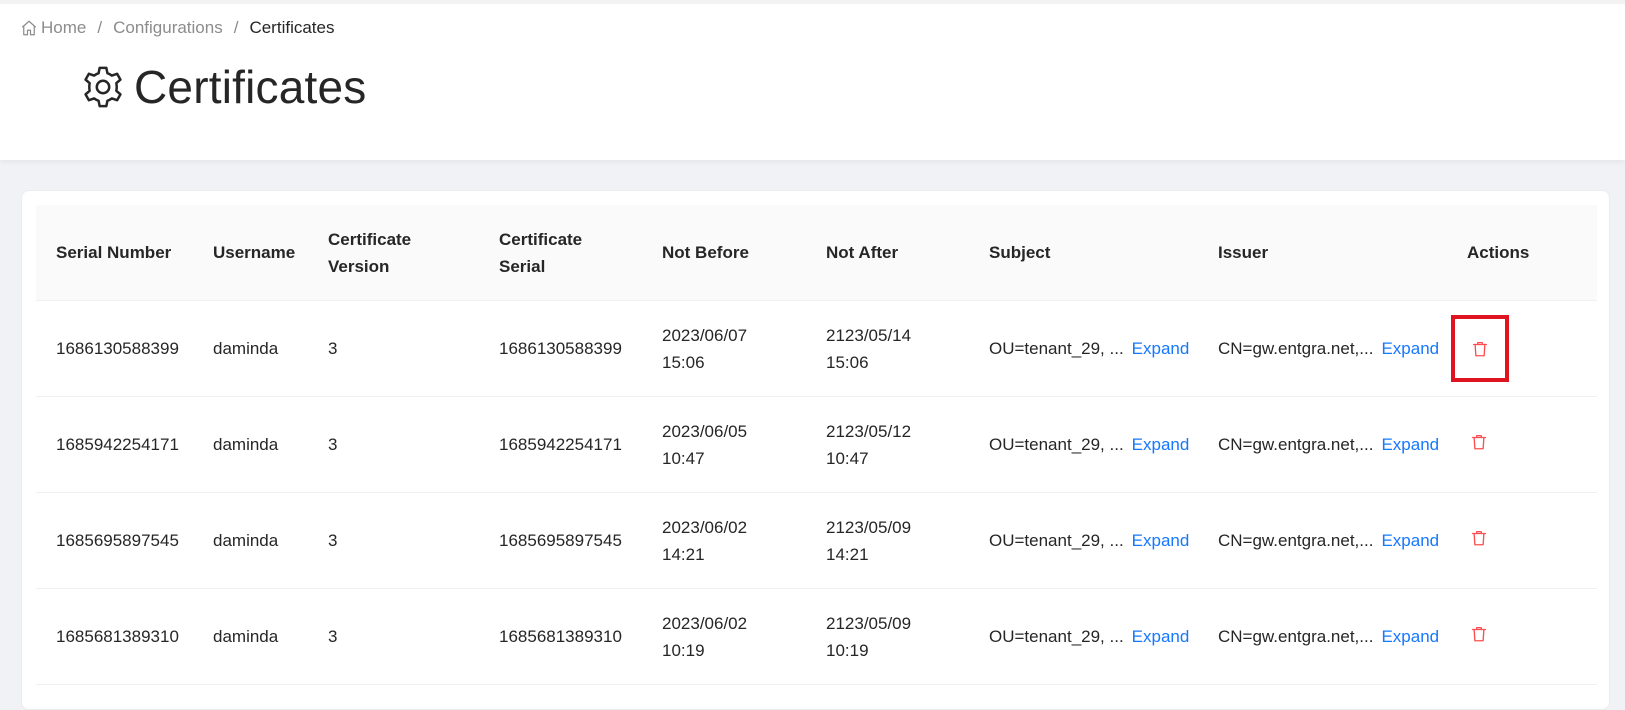 The image size is (1625, 710). What do you see at coordinates (292, 27) in the screenshot?
I see `breadcrumb-current: Certificates` at bounding box center [292, 27].